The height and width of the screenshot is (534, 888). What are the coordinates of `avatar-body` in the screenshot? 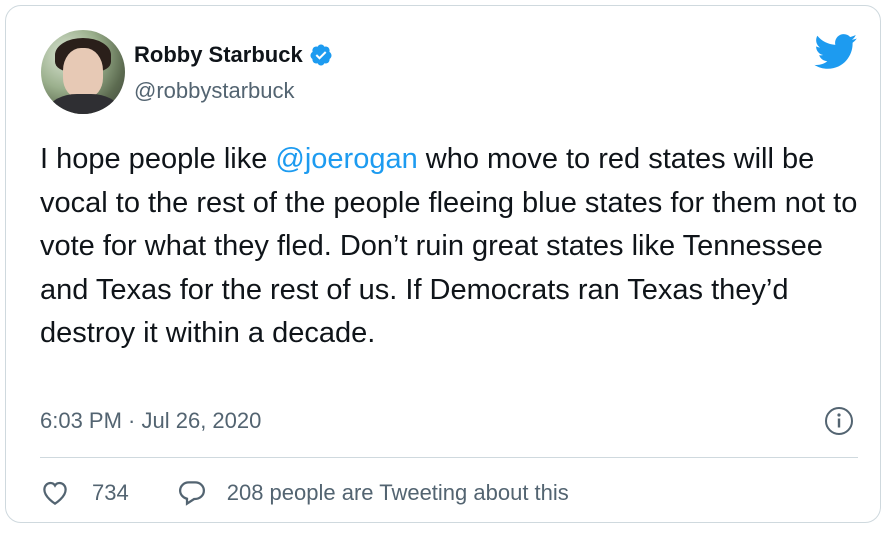 It's located at (84, 104).